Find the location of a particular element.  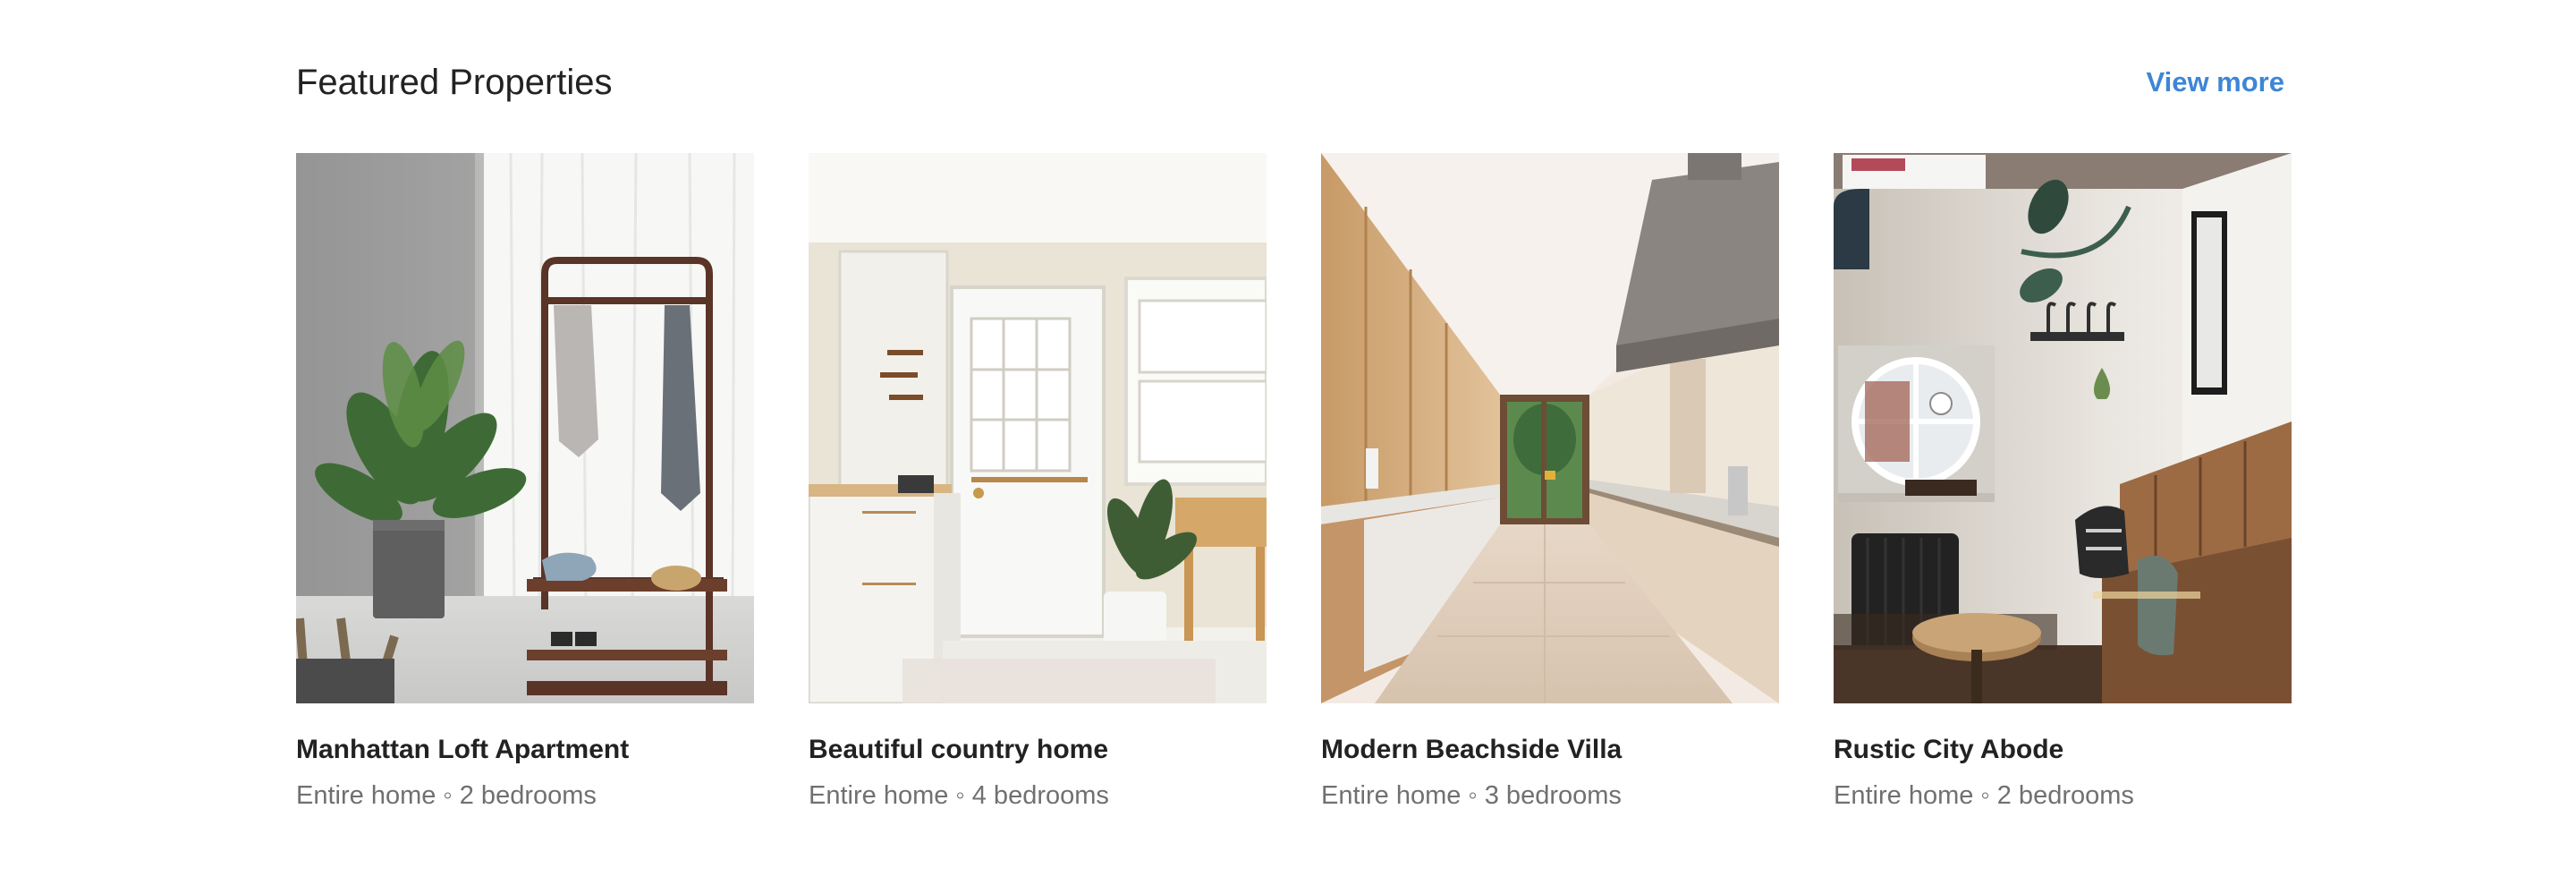

view-more-link: View more is located at coordinates (2215, 82).